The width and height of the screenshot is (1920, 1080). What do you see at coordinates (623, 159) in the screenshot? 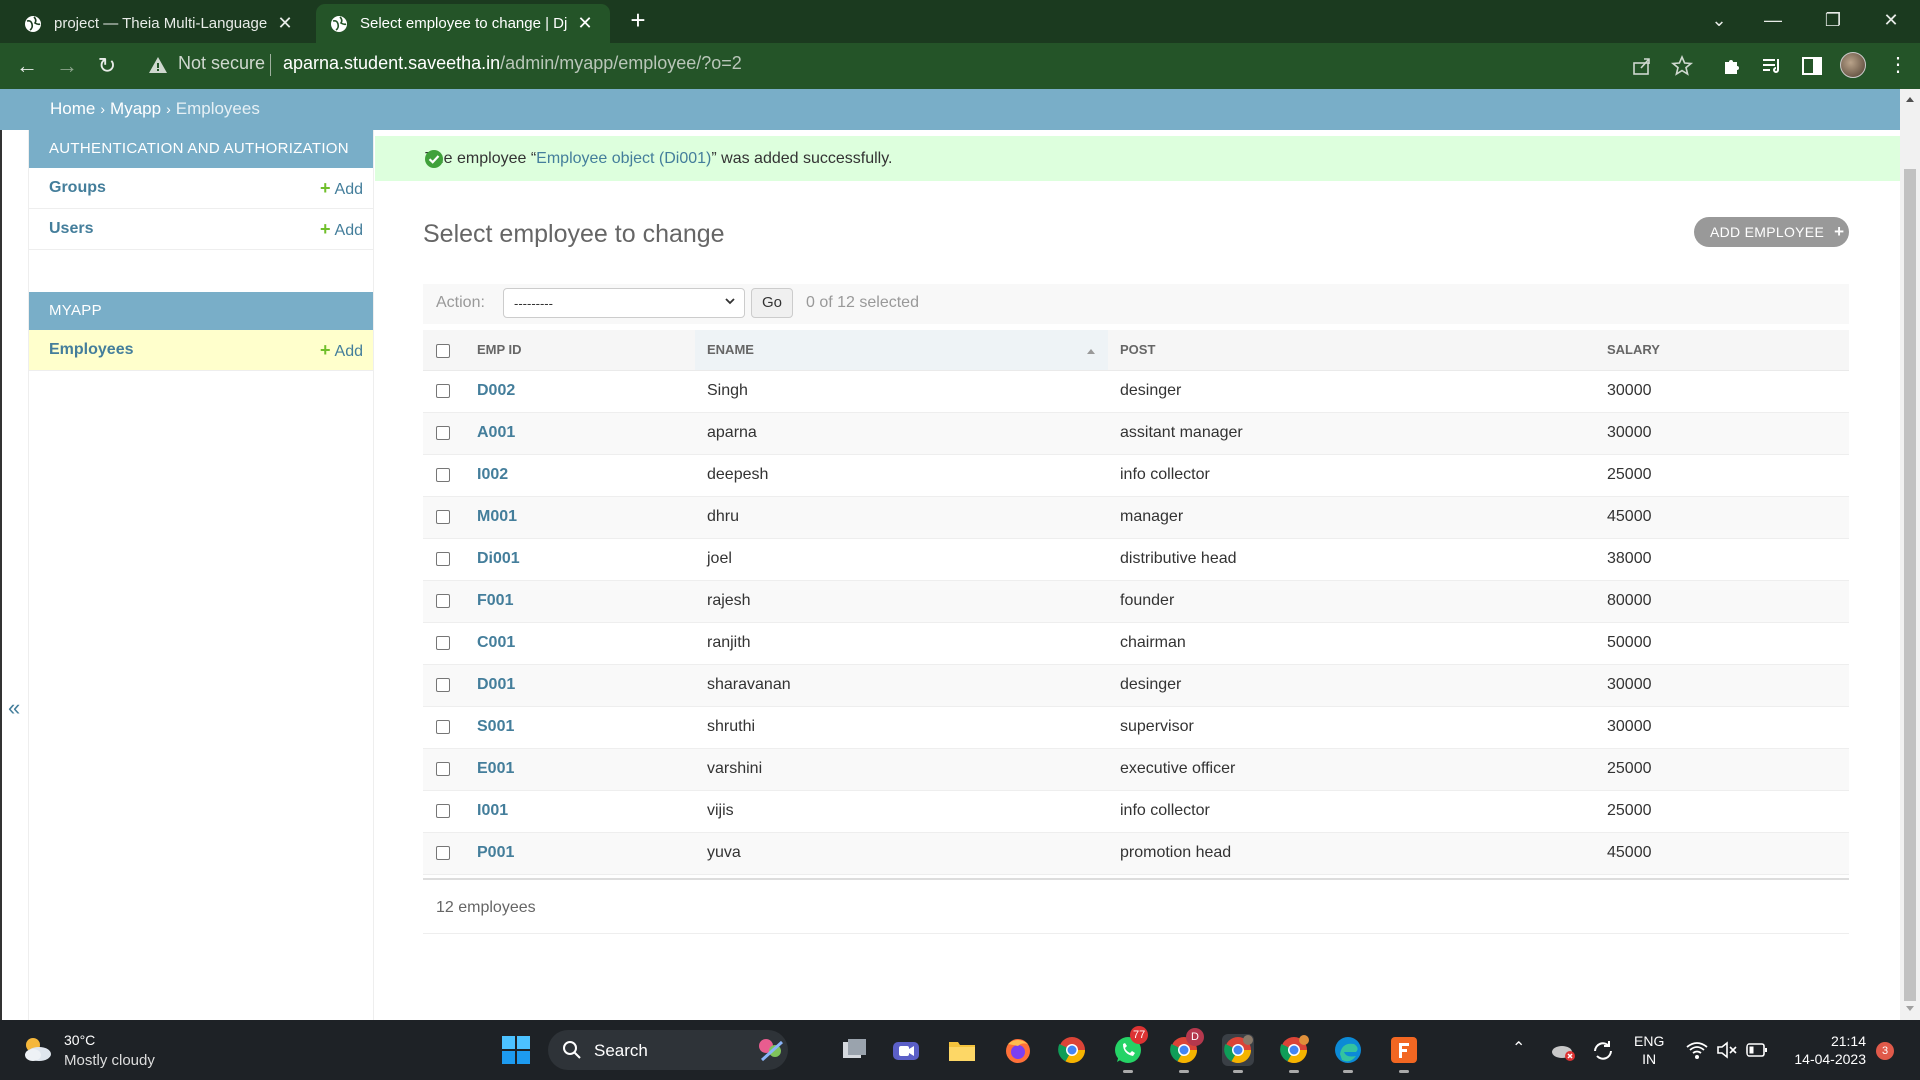
I see `message-object-link: Employee object (Di001)` at bounding box center [623, 159].